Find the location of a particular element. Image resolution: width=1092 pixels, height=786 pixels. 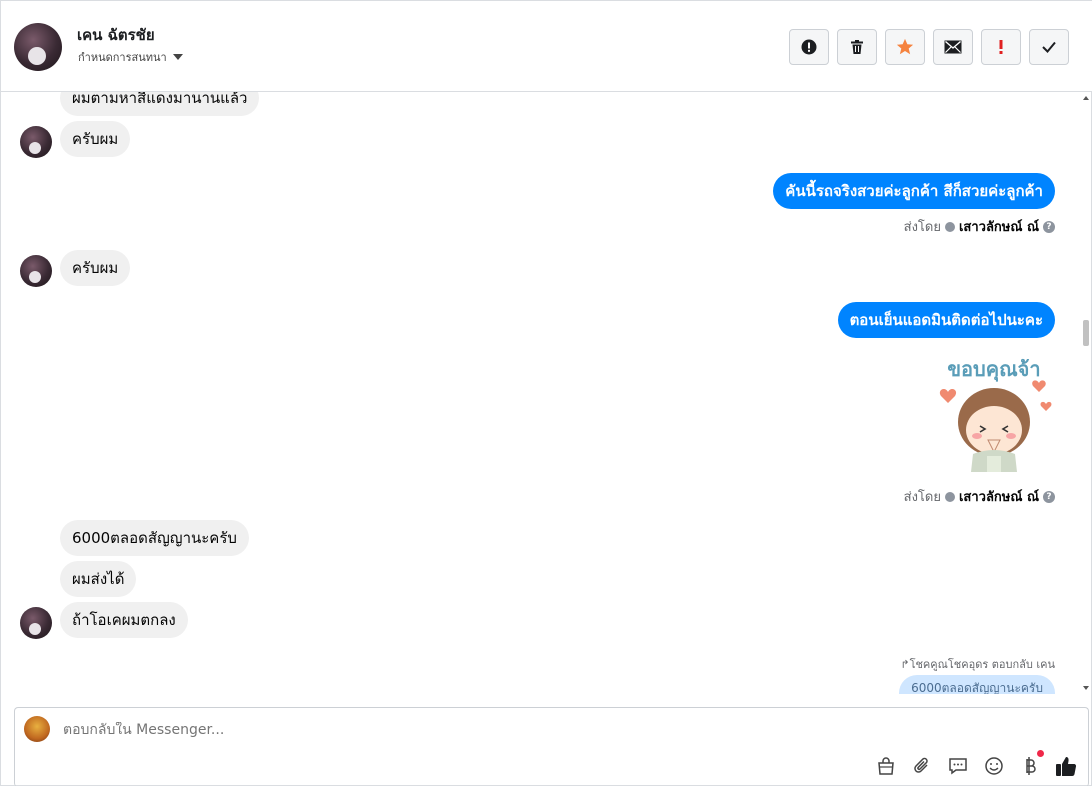

saved-reply-icon is located at coordinates (958, 766).